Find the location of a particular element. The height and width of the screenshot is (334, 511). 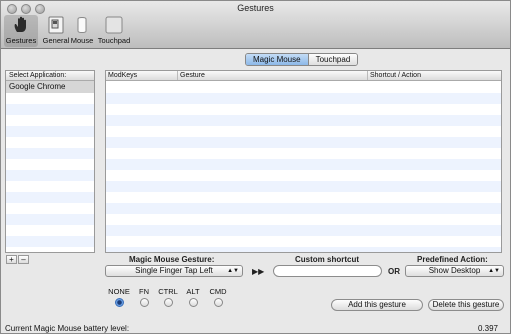

modifier-label: CMD is located at coordinates (218, 291).